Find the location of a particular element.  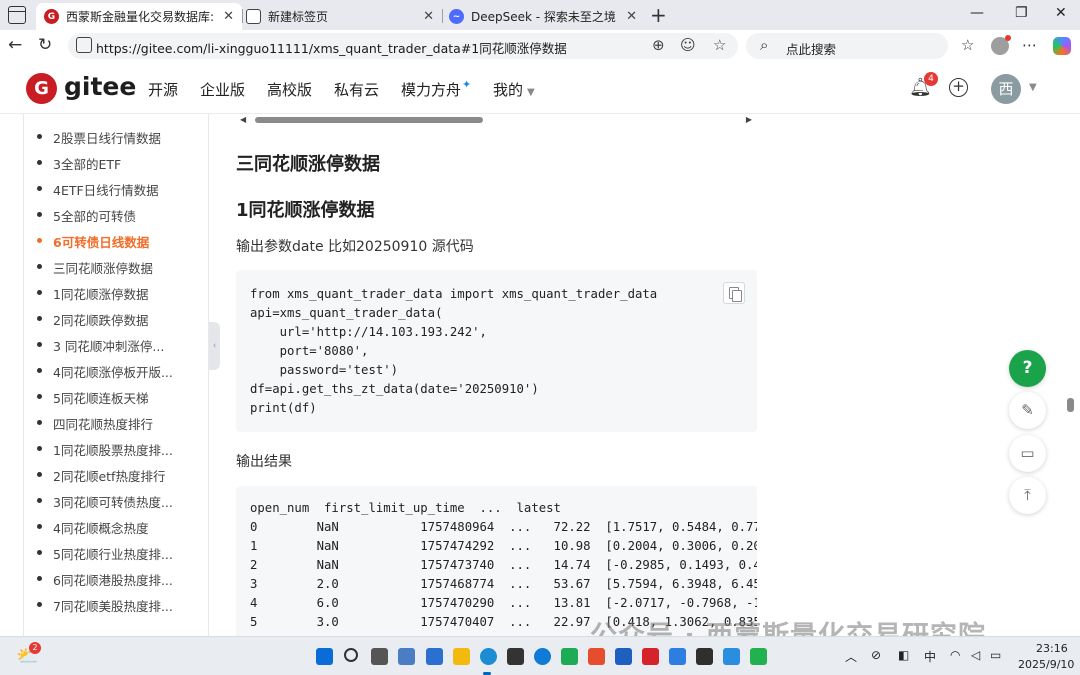

app-red-icon is located at coordinates (650, 656).